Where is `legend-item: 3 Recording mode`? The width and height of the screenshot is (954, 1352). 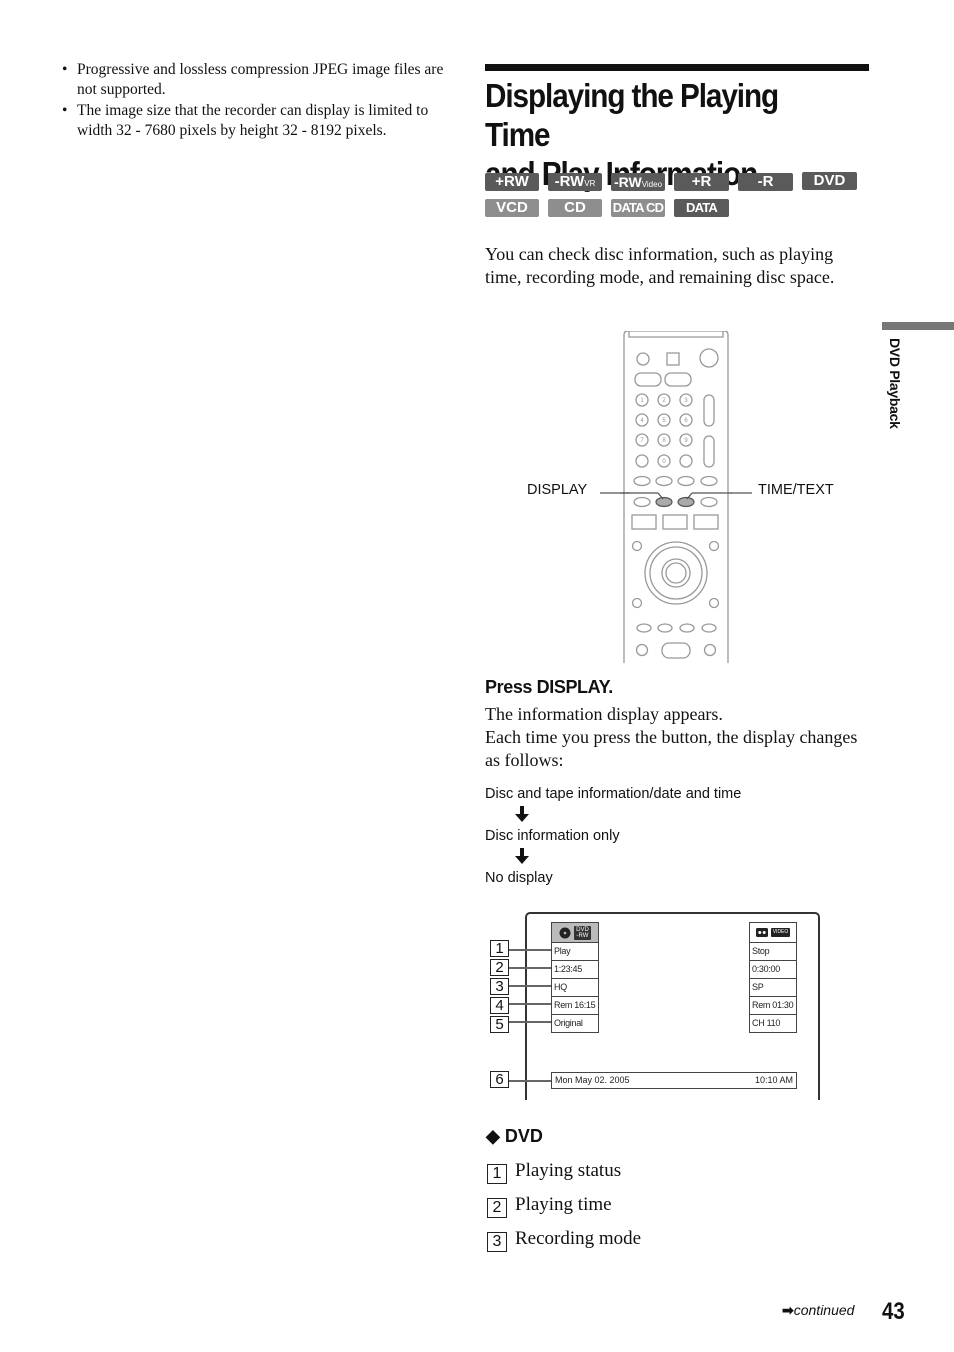 legend-item: 3 Recording mode is located at coordinates (564, 1240).